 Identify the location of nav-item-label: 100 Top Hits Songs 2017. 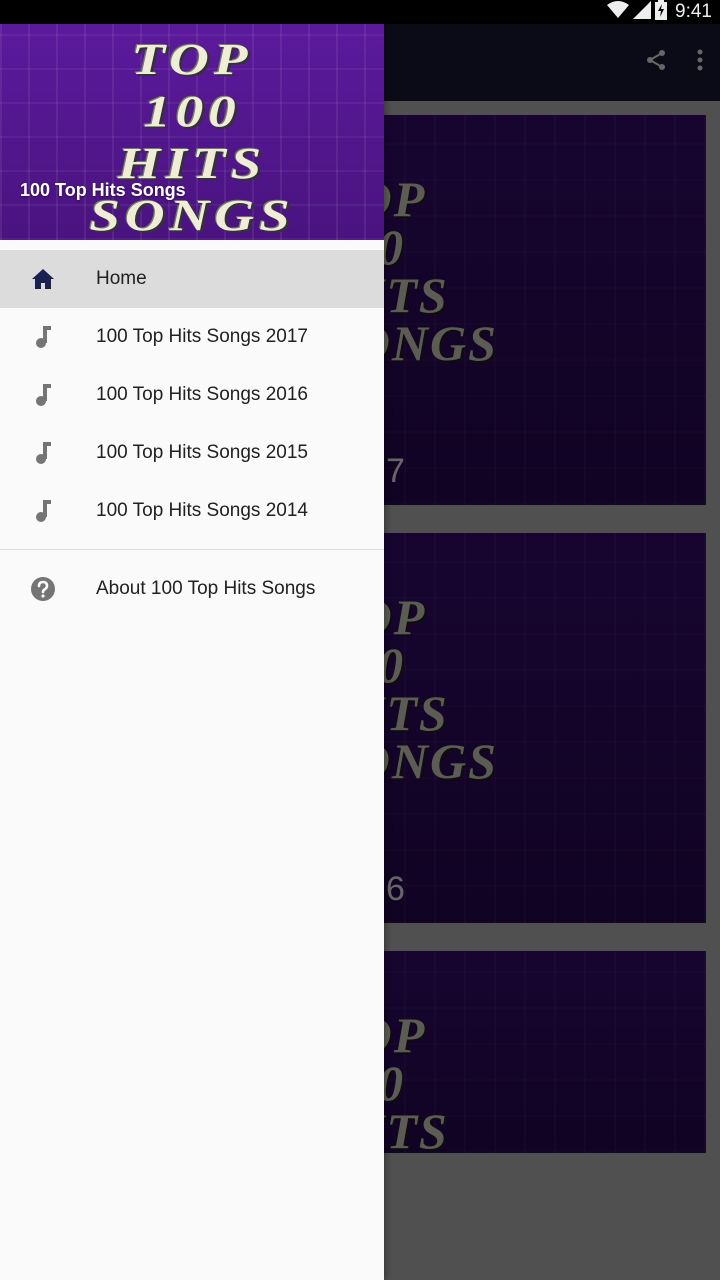
(202, 336).